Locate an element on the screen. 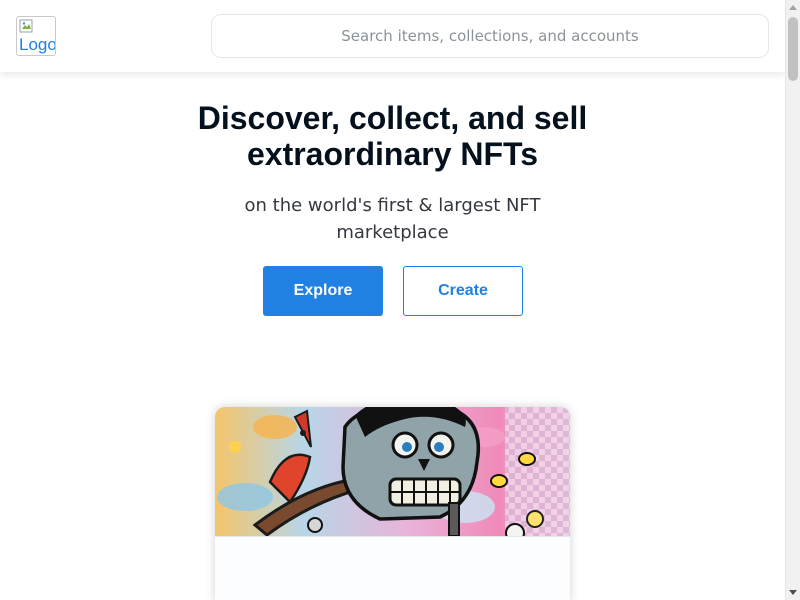 The height and width of the screenshot is (600, 800). scroll-thumb is located at coordinates (793, 49).